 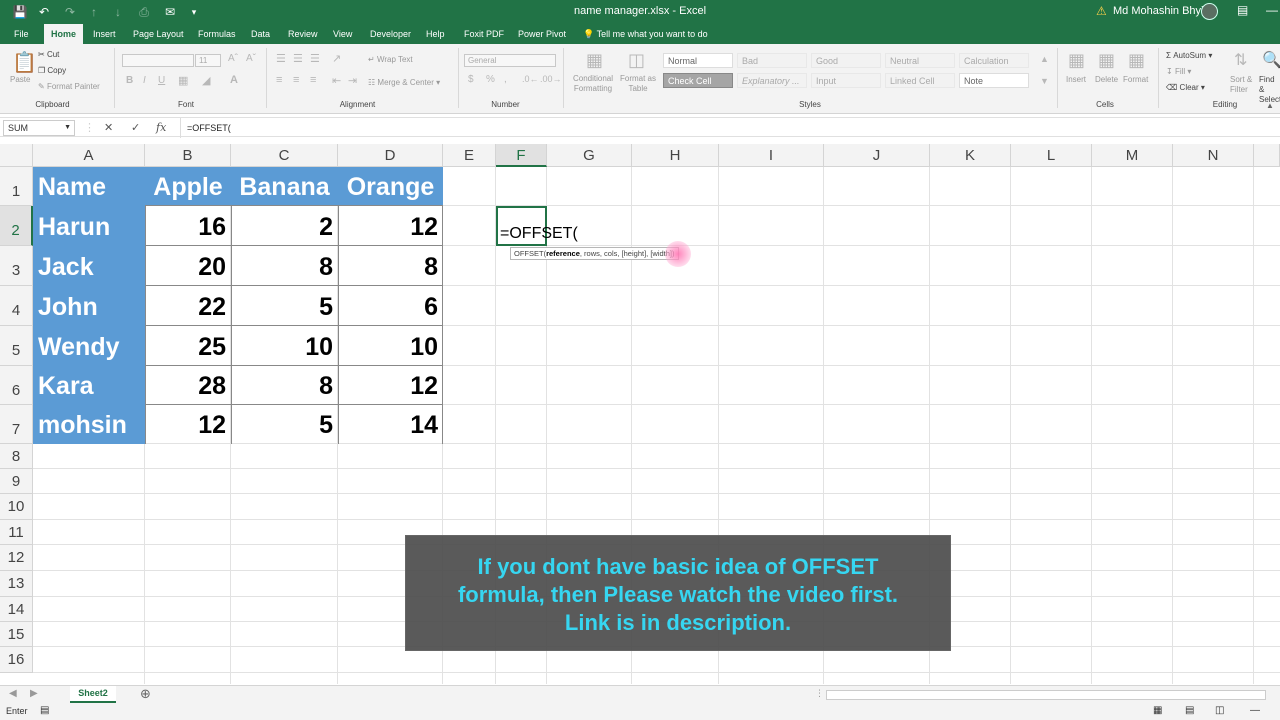 What do you see at coordinates (1209, 11) in the screenshot?
I see `avatar` at bounding box center [1209, 11].